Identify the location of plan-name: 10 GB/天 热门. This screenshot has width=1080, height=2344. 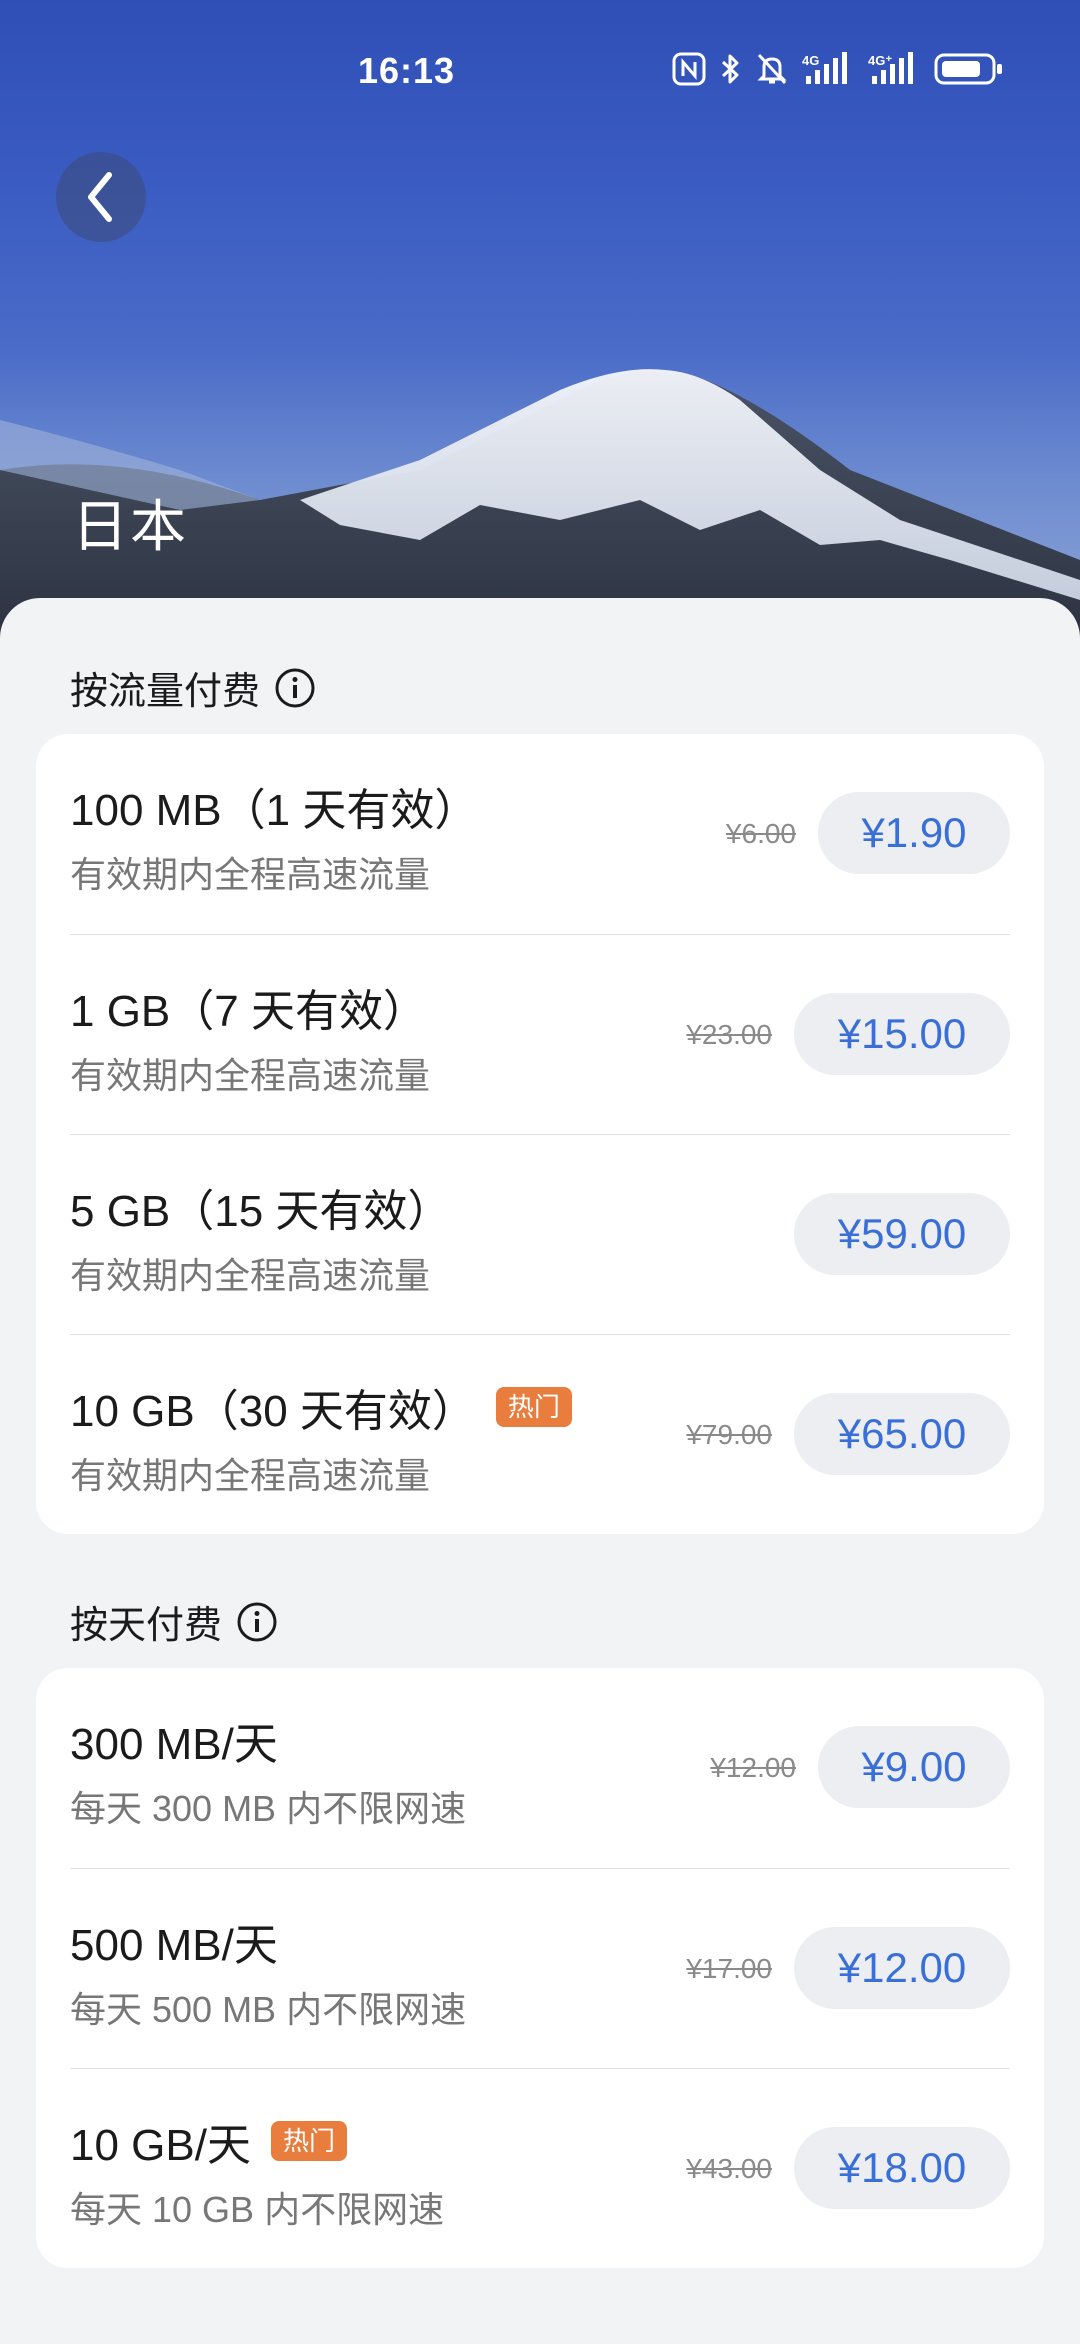
(208, 2141).